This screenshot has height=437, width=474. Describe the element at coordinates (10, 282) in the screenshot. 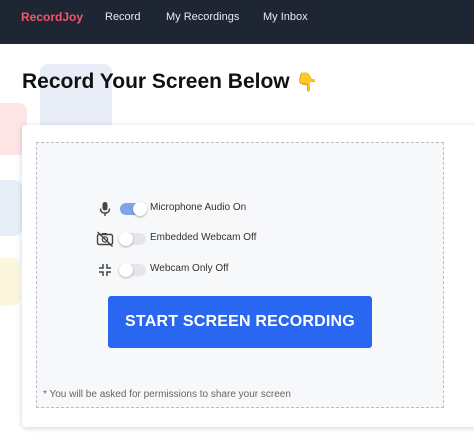

I see `decor-tile-yellow` at that location.